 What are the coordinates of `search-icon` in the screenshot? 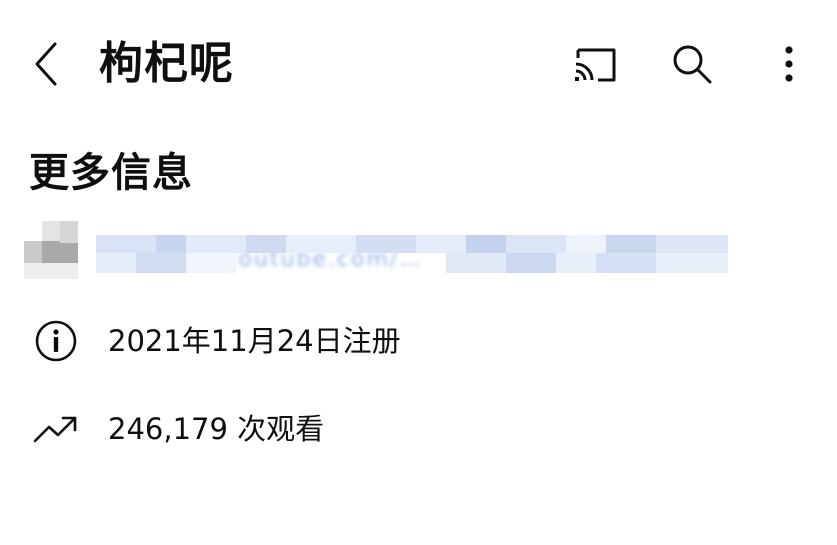 It's located at (692, 64).